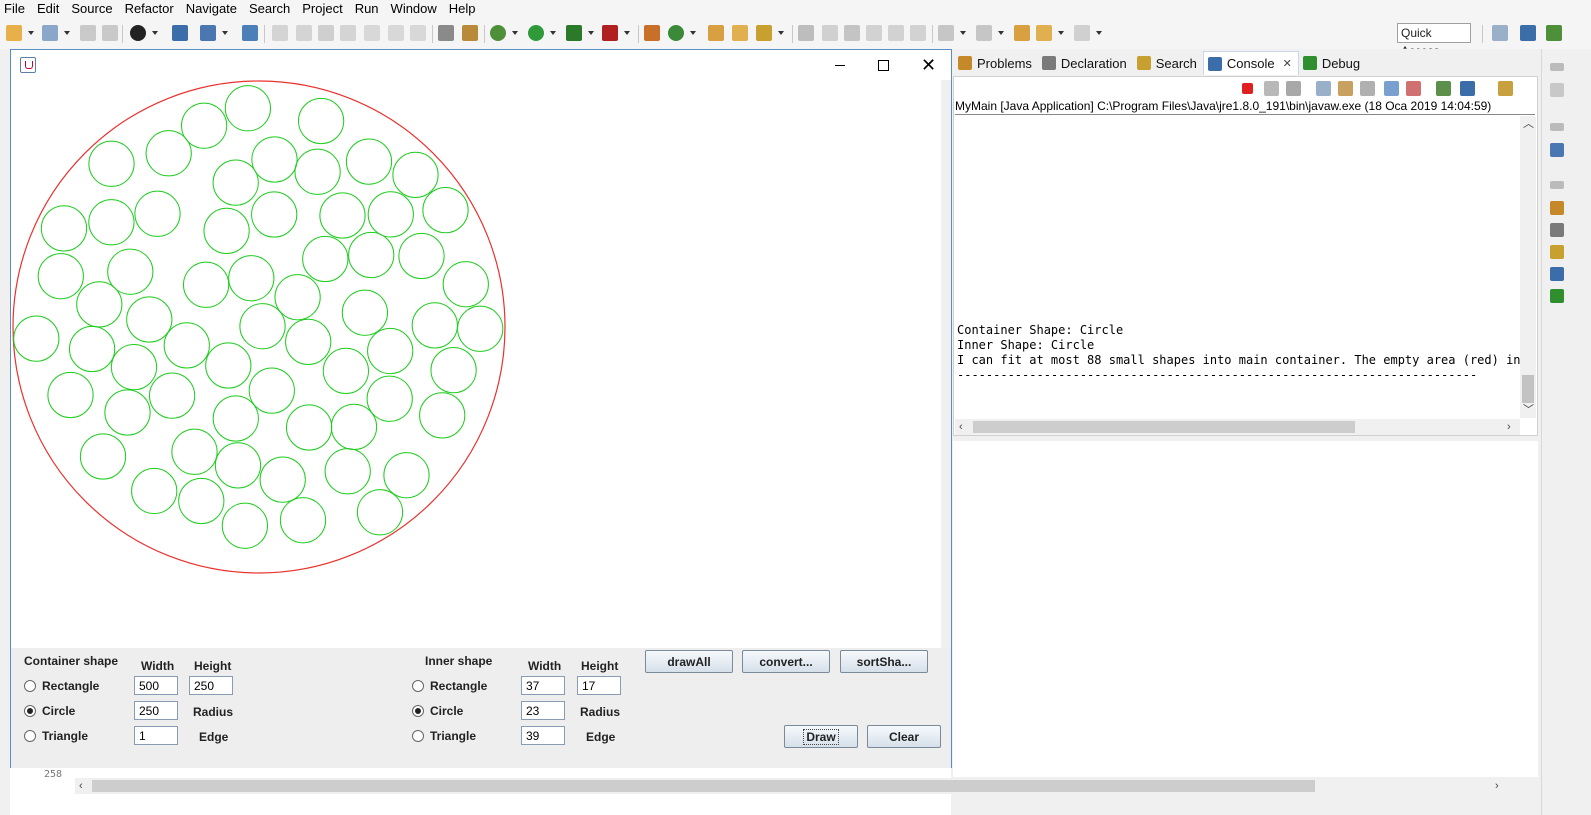 The width and height of the screenshot is (1591, 815). What do you see at coordinates (437, 711) in the screenshot?
I see `inner-circle-radio: Circle` at bounding box center [437, 711].